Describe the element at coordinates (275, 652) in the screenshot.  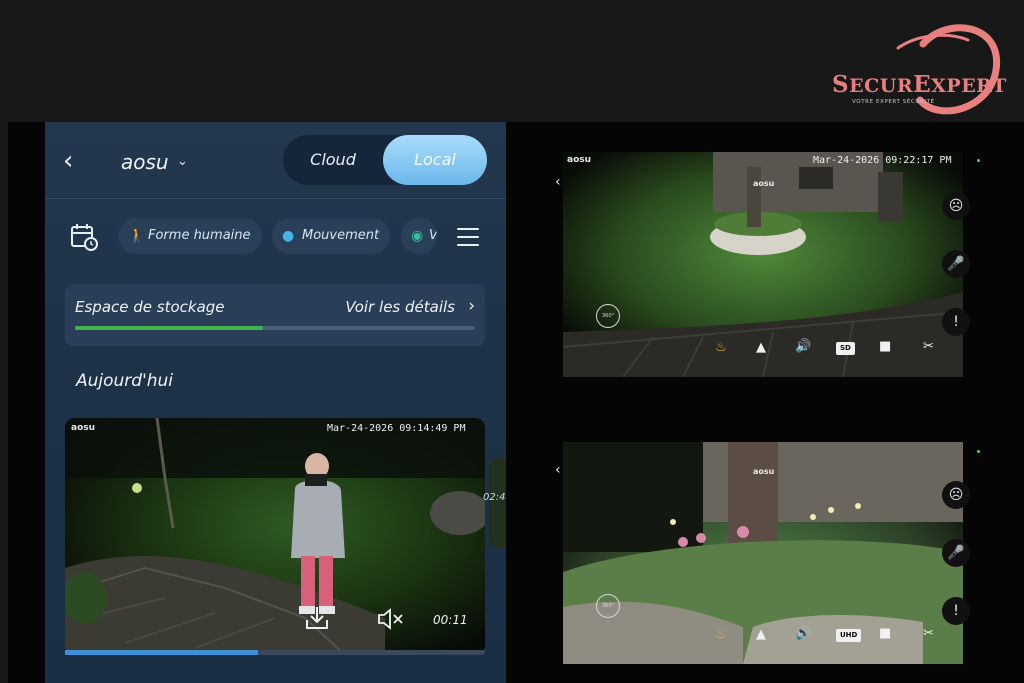
I see `clip-progress-bar` at that location.